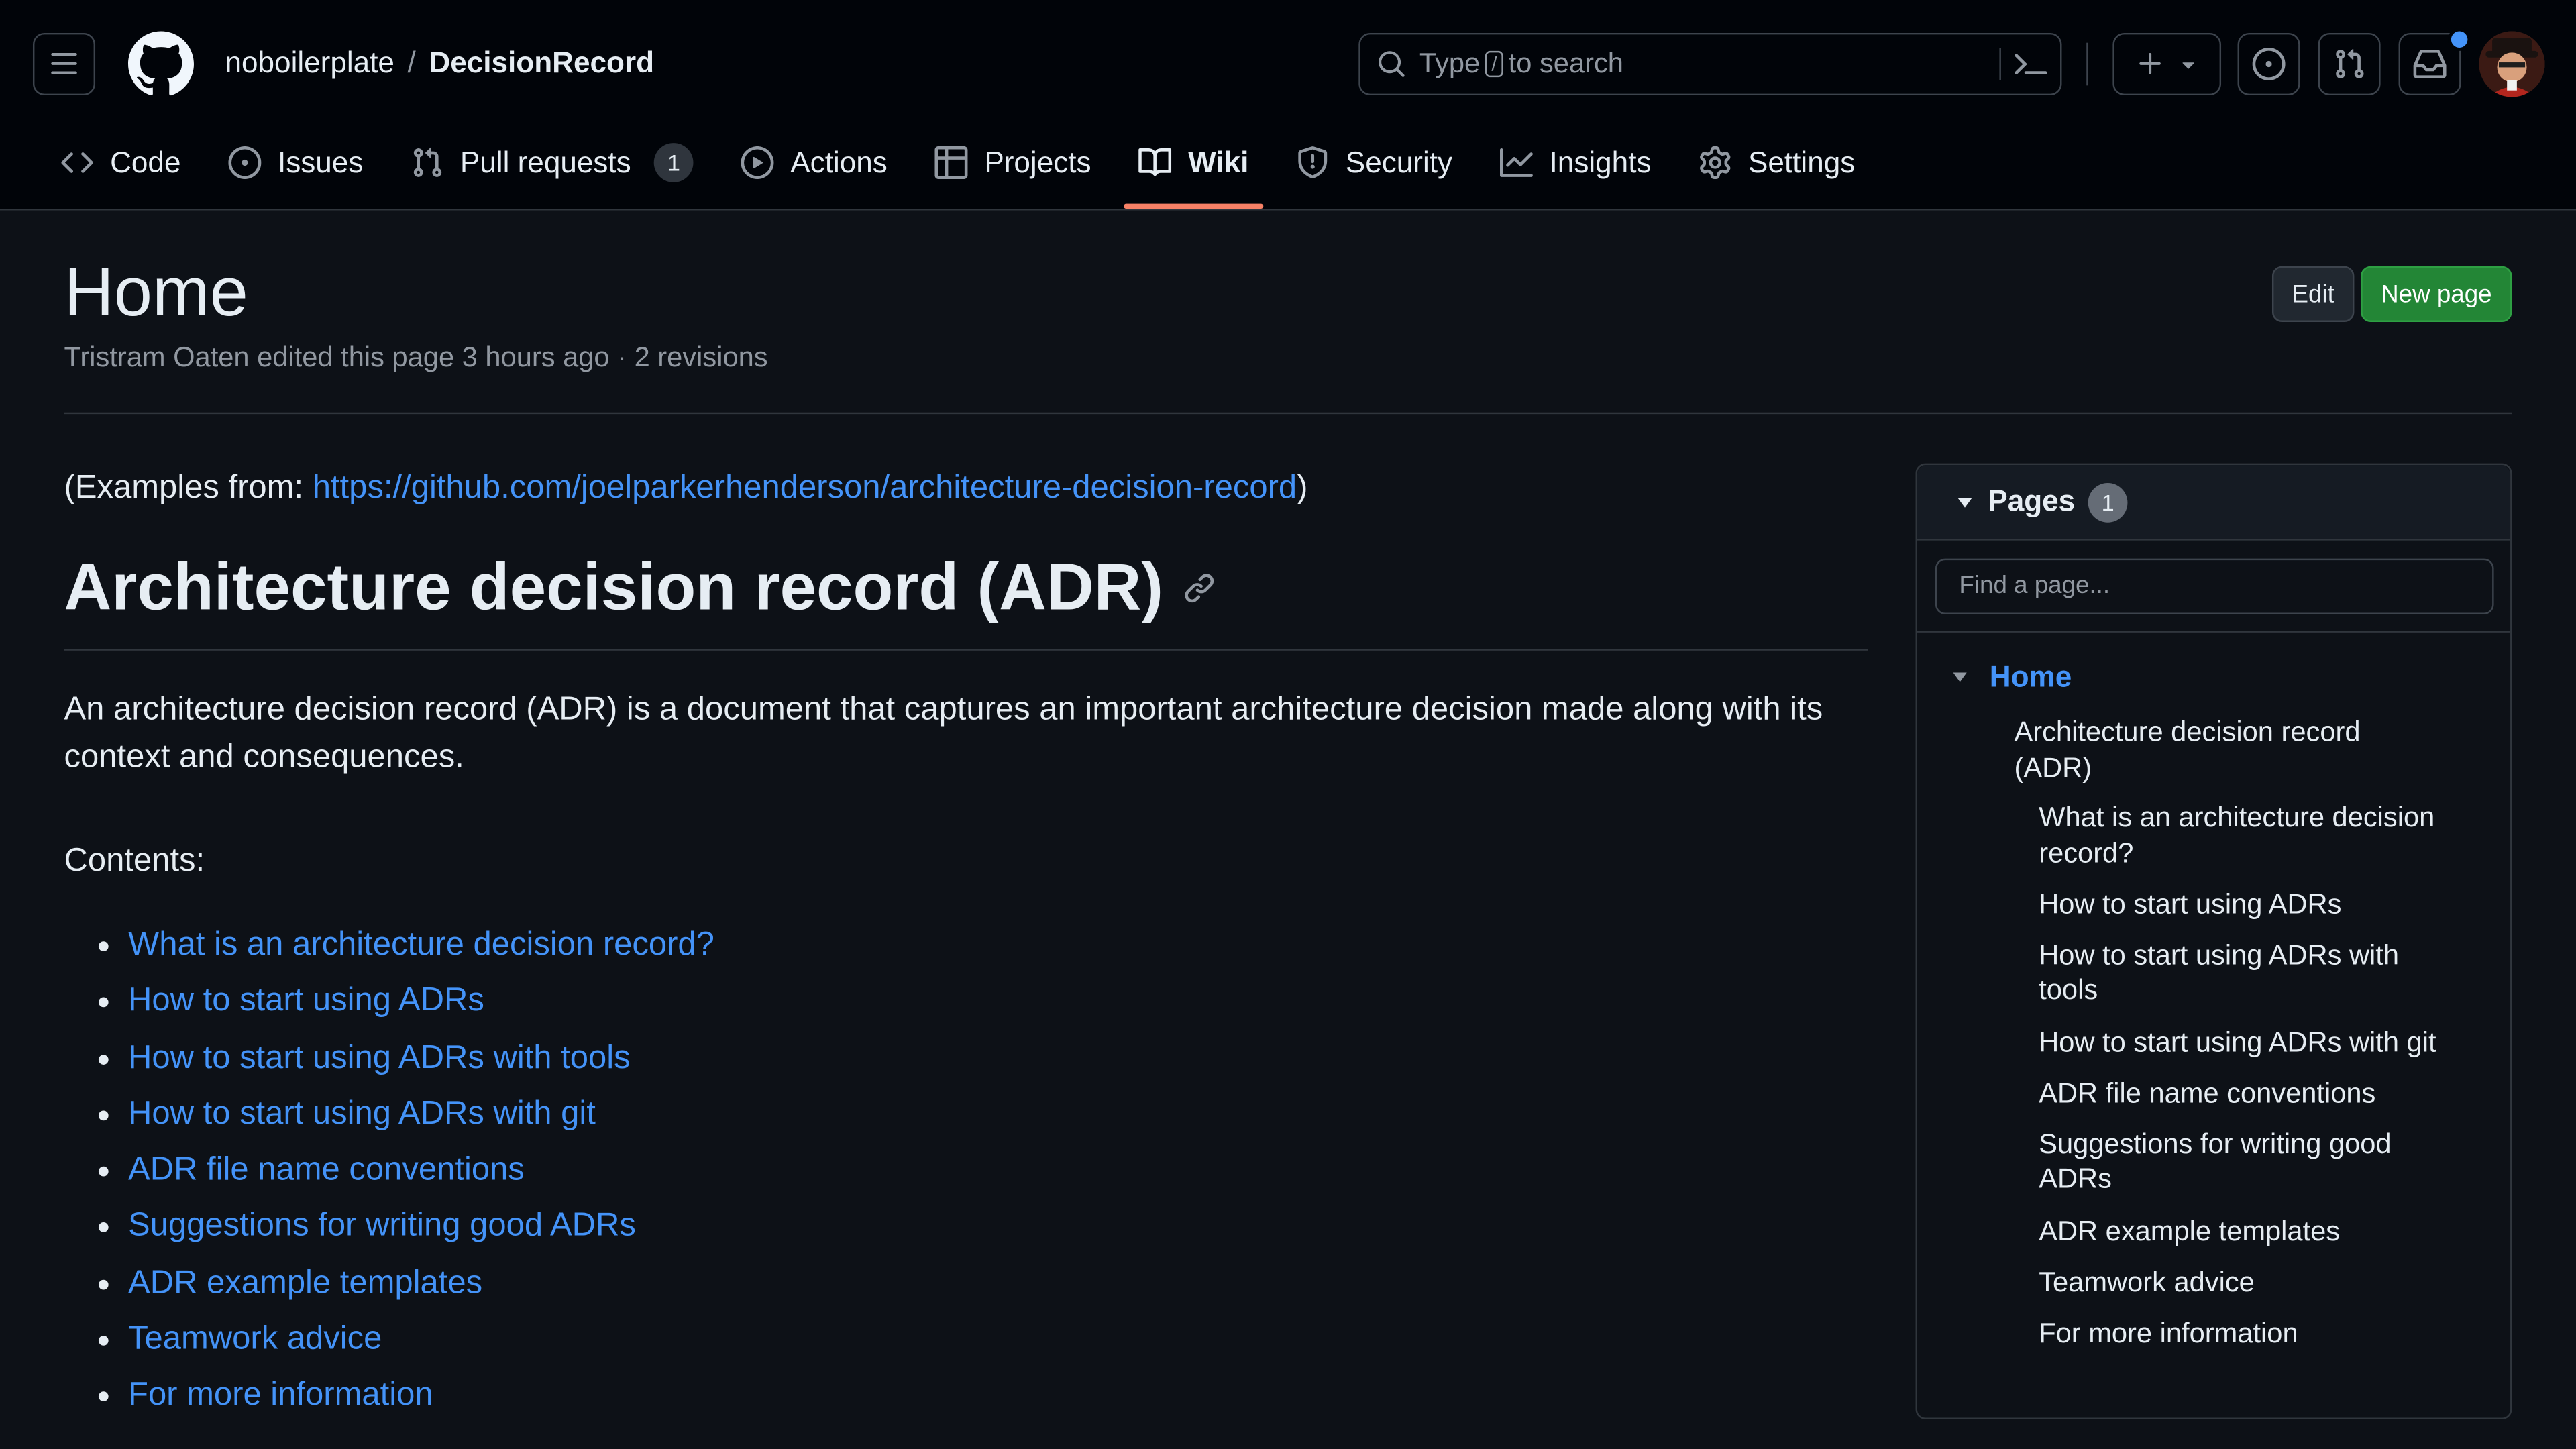  Describe the element at coordinates (2214, 503) in the screenshot. I see `pages-header: Pages 1` at that location.